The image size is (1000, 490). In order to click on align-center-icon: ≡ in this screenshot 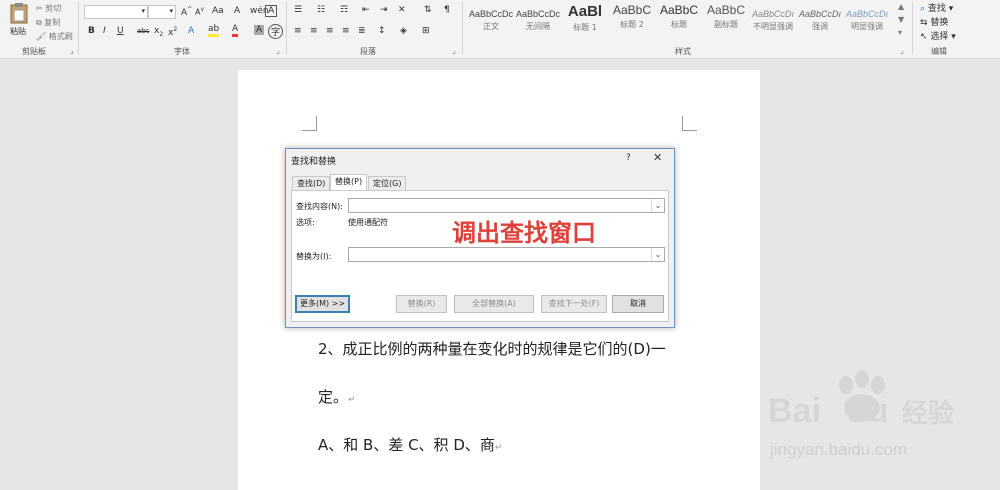, I will do `click(314, 31)`.